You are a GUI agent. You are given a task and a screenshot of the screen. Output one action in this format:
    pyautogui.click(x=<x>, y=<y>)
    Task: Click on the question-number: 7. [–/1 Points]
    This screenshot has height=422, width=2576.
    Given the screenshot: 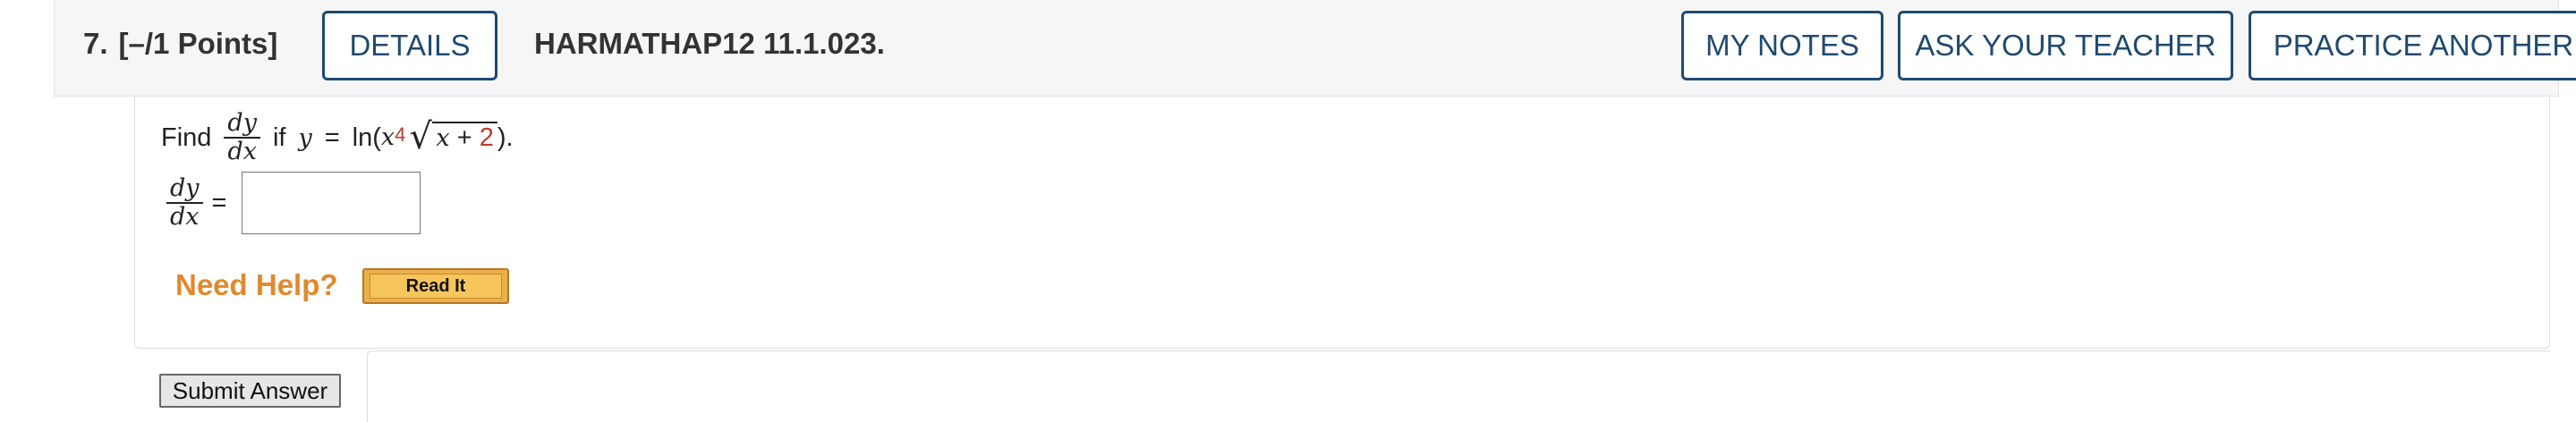 What is the action you would take?
    pyautogui.click(x=180, y=44)
    